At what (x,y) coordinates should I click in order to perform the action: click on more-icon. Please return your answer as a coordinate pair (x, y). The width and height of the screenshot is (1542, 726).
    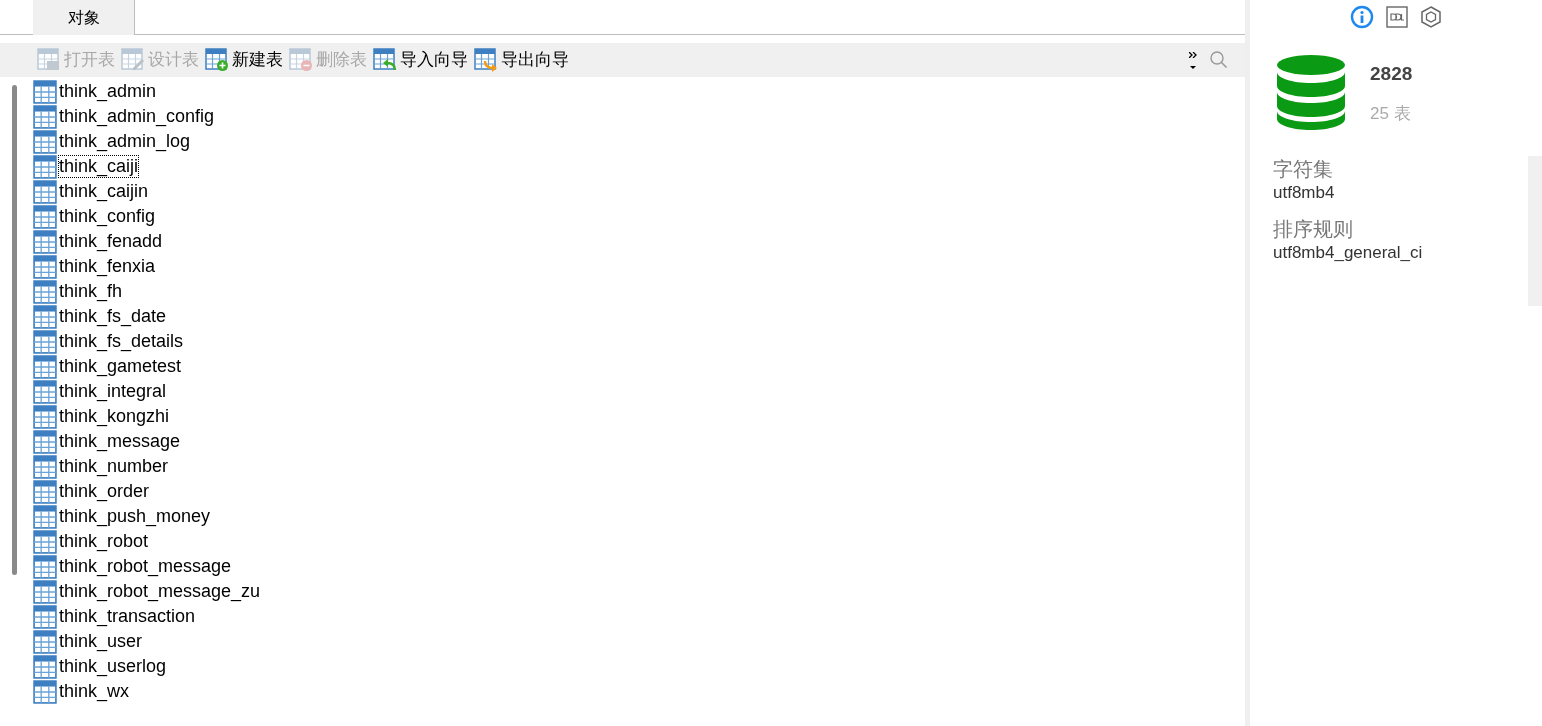
    Looking at the image, I should click on (1193, 60).